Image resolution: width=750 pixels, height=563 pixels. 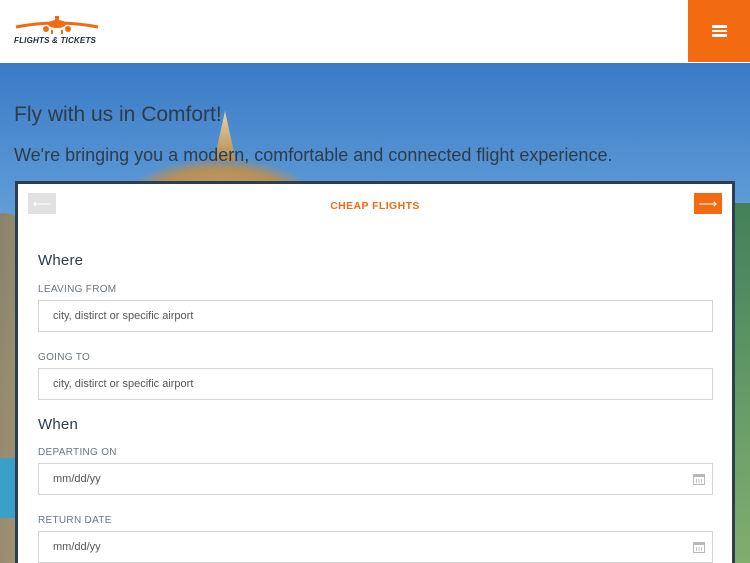 I want to click on site-logo: FLIGHTS & TICKETS, so click(x=57, y=32).